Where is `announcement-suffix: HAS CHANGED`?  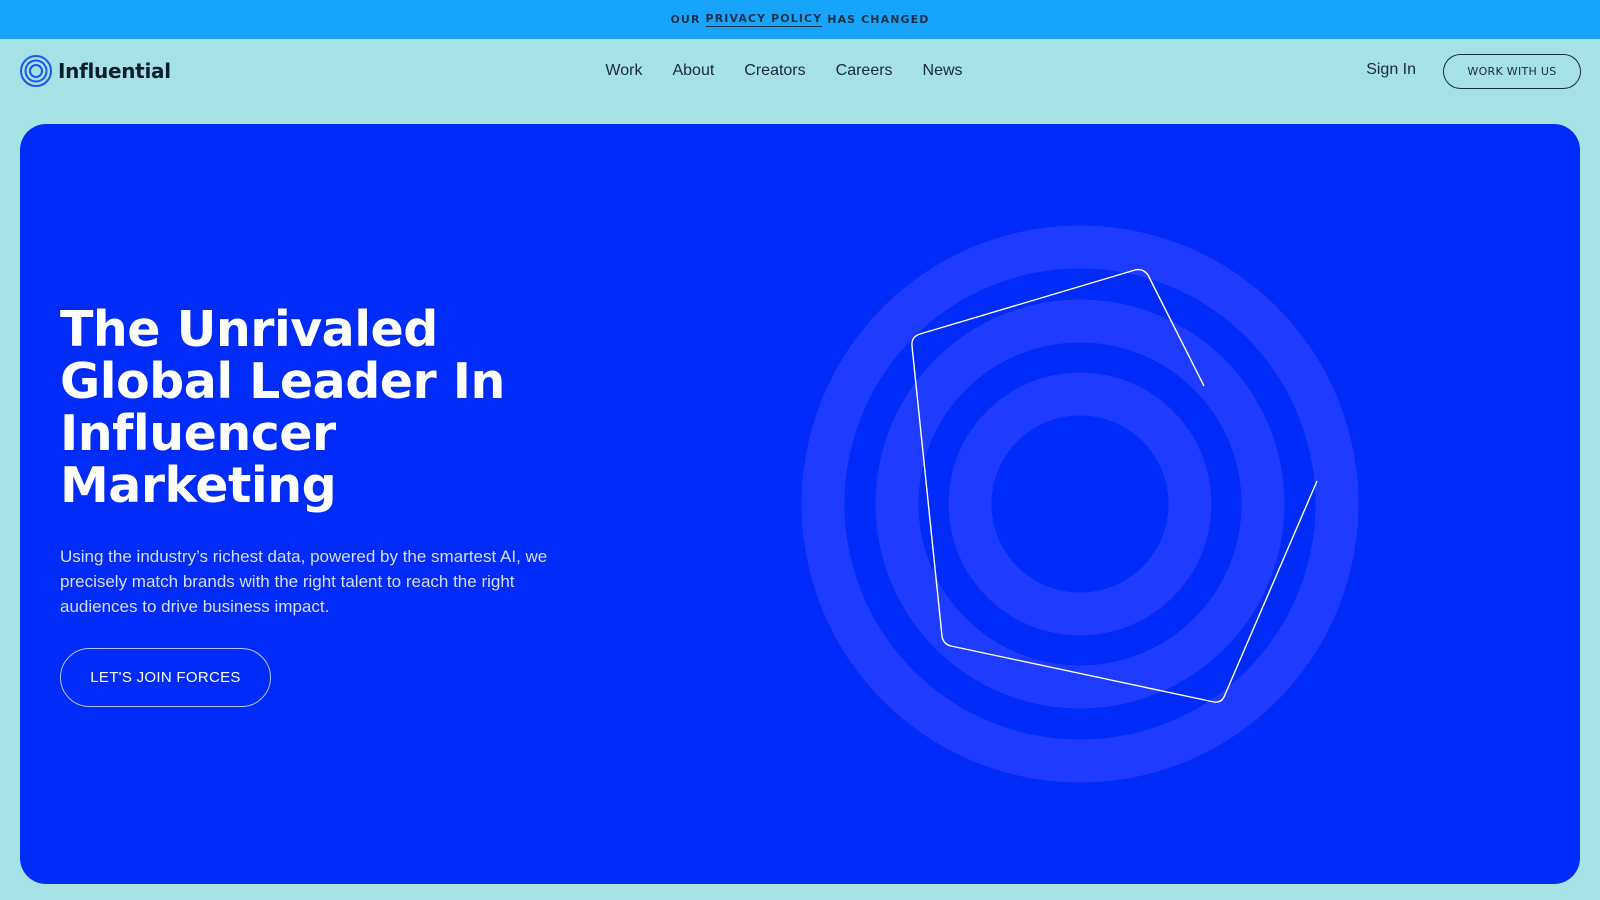 announcement-suffix: HAS CHANGED is located at coordinates (878, 19).